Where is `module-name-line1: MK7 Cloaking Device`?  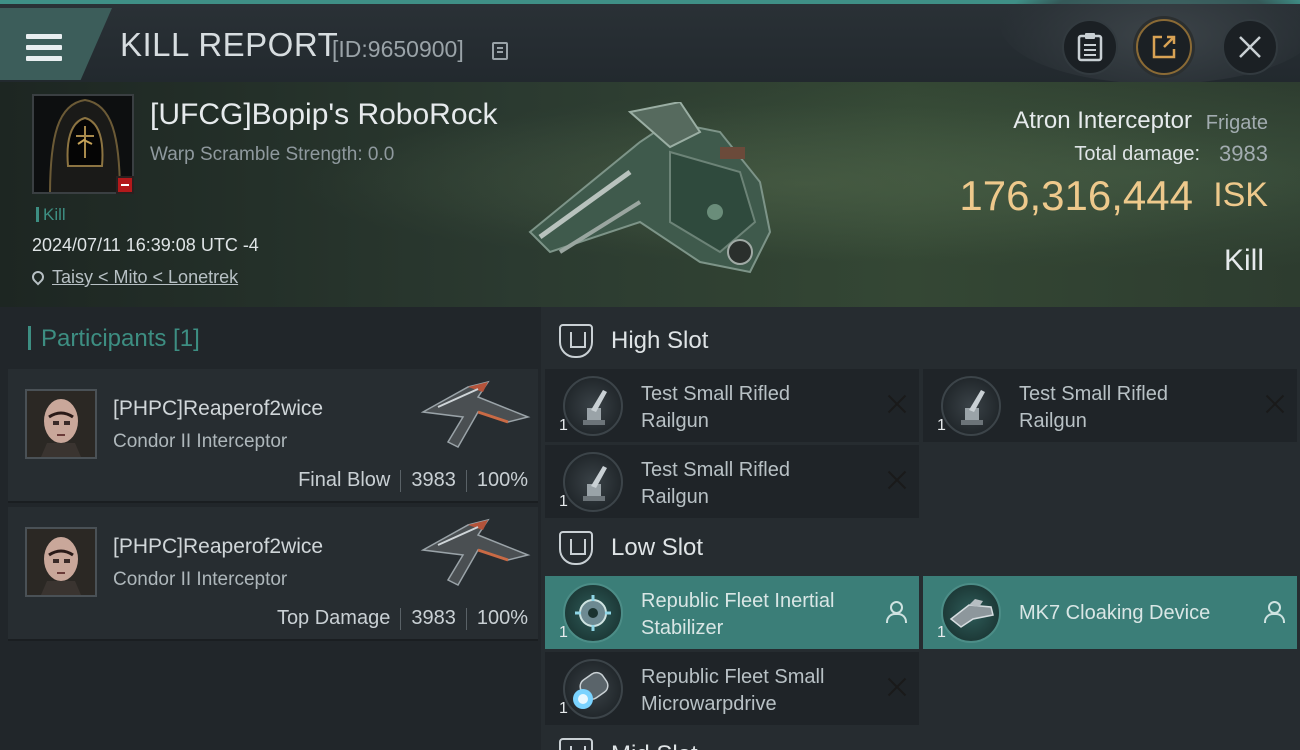 module-name-line1: MK7 Cloaking Device is located at coordinates (1115, 613).